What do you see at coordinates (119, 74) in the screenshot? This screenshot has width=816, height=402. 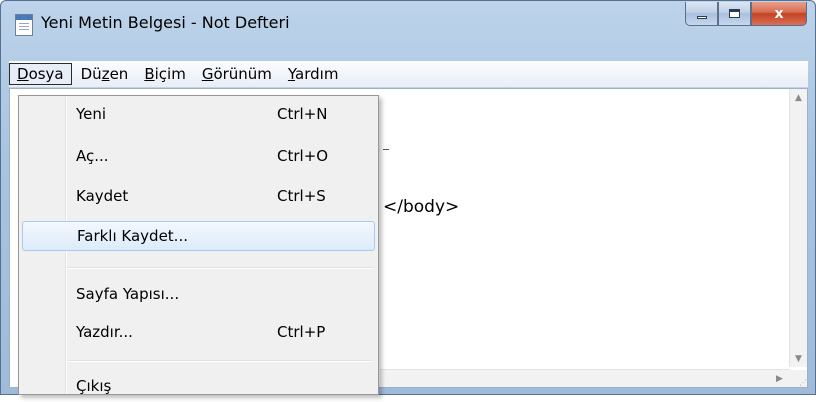 I see `menu-label: en` at bounding box center [119, 74].